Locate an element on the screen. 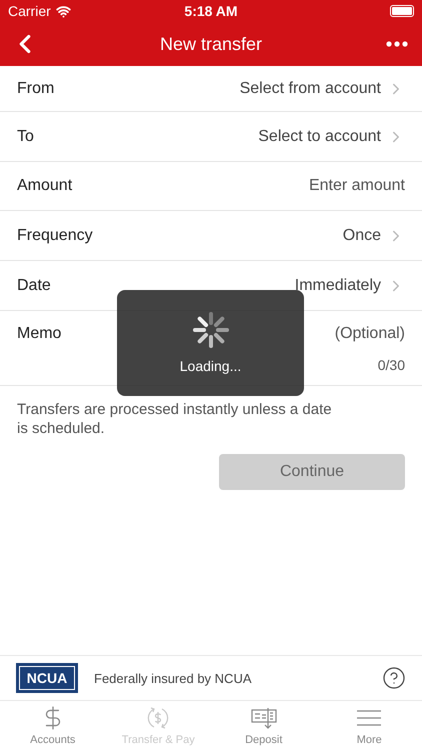  insurance-text: Federally insured by NCUA is located at coordinates (173, 678).